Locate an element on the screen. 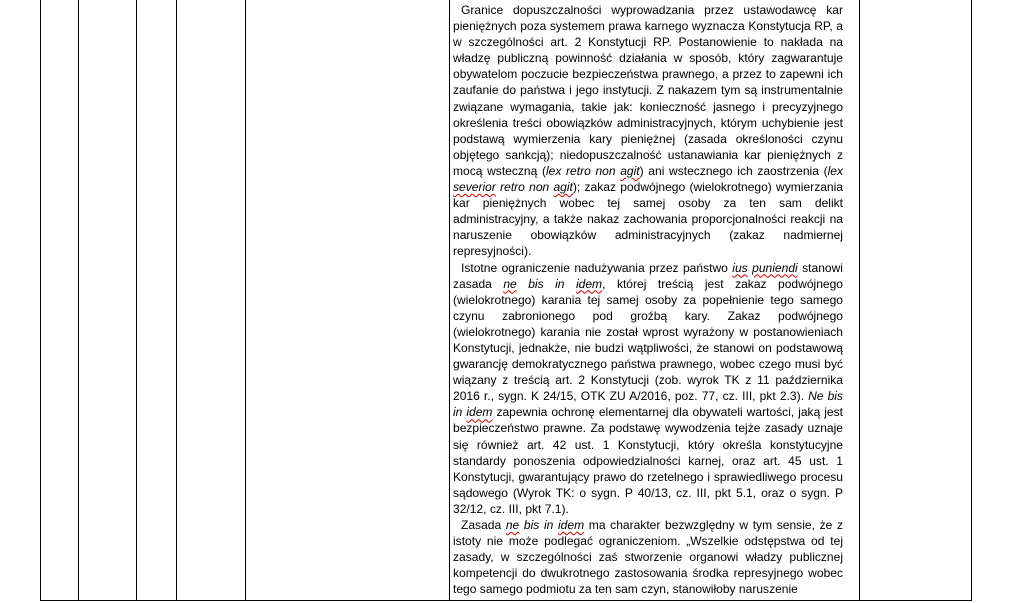  text-run: Zasada is located at coordinates (483, 525).